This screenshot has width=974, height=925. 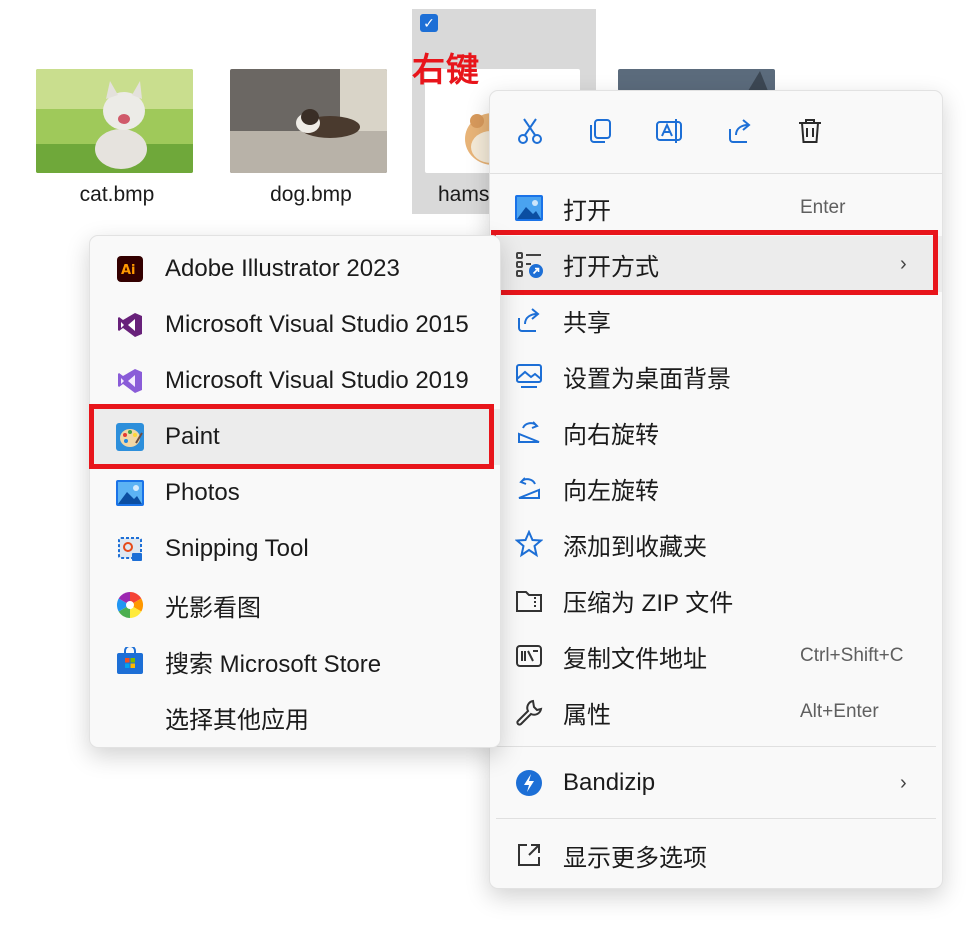 I want to click on menu-item-label: 属性, so click(x=587, y=715).